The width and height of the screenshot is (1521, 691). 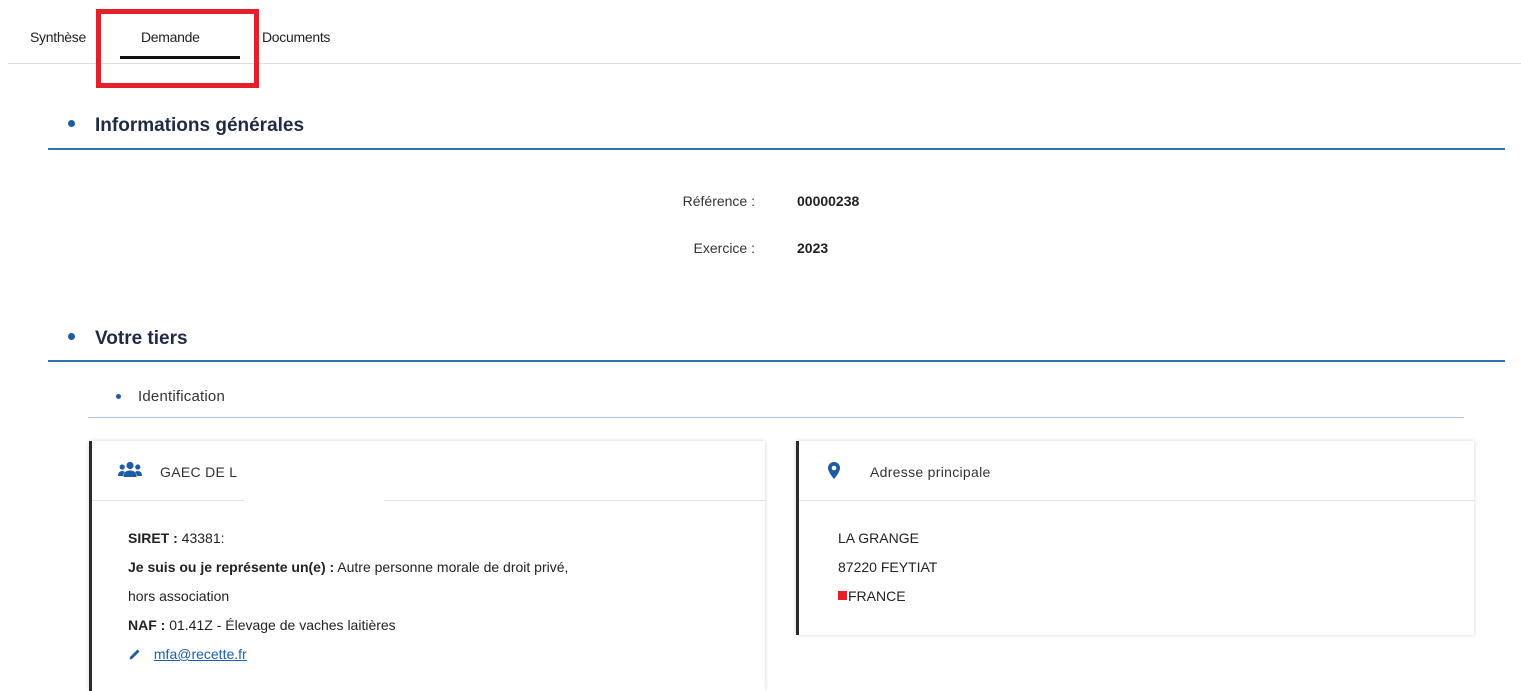 I want to click on tab-bar: Synthèse Demande Documents, so click(x=760, y=32).